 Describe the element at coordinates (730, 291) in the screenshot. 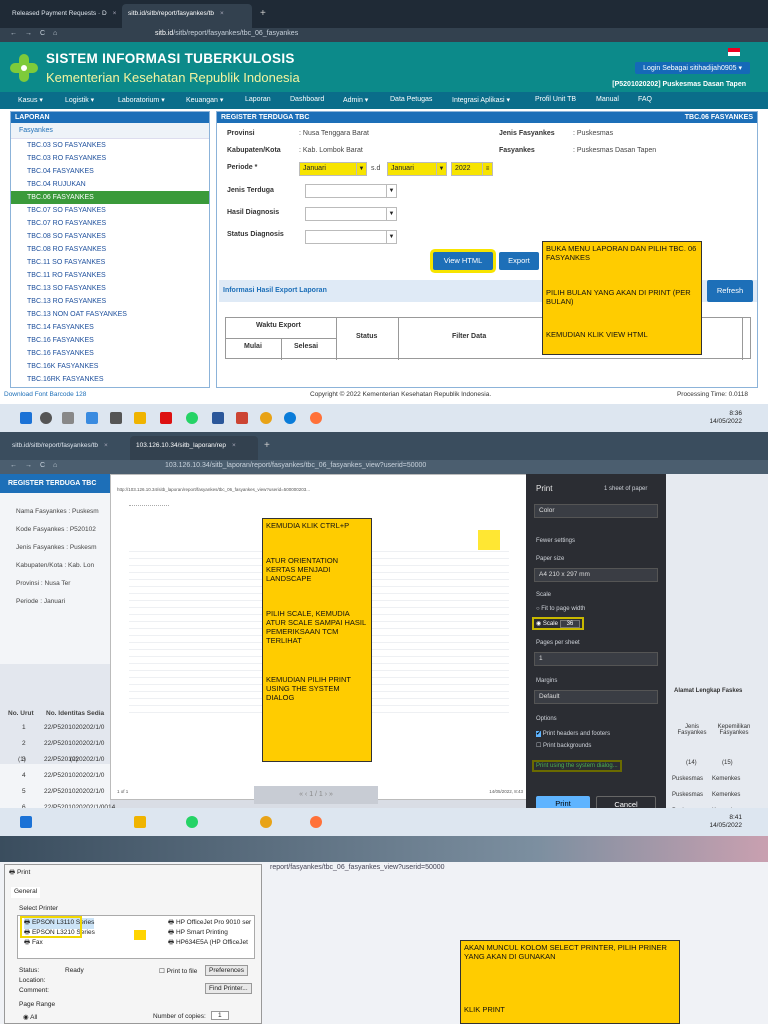

I see `refresh-button: Refresh` at that location.